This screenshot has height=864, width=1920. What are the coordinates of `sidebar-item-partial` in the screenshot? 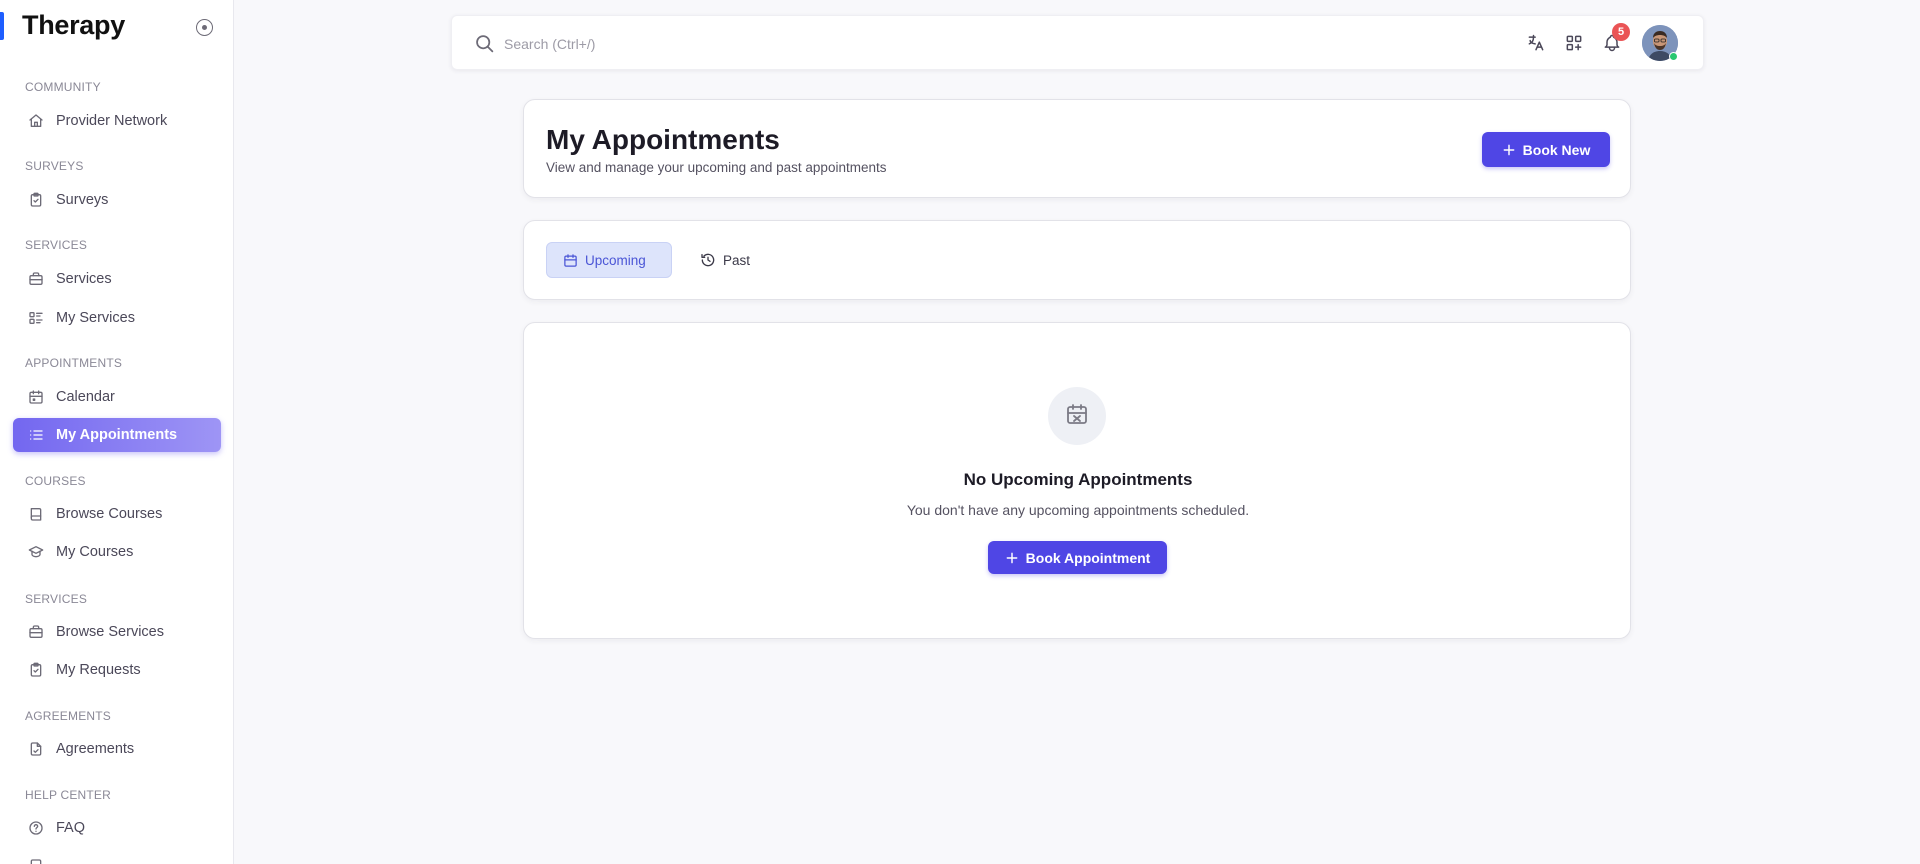 It's located at (117, 856).